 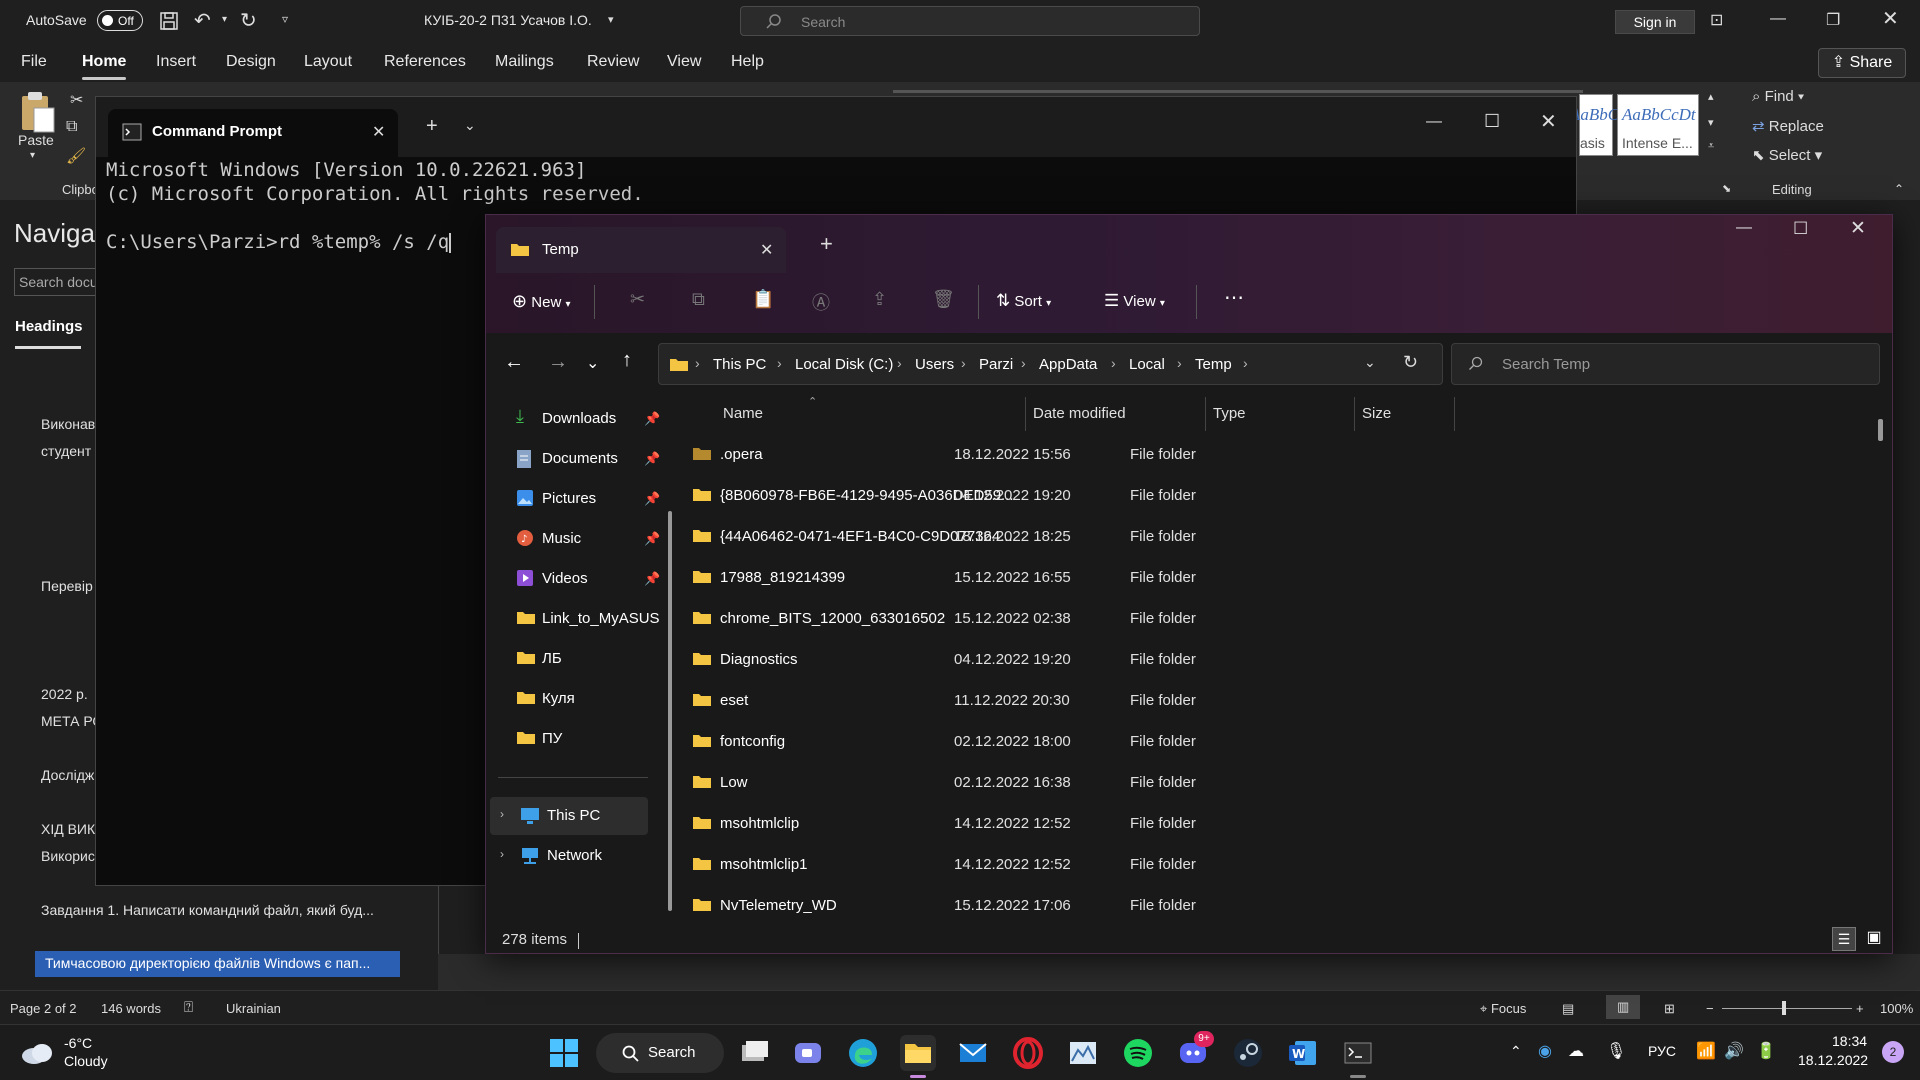 What do you see at coordinates (502, 814) in the screenshot?
I see `chevron-right-icon: ›` at bounding box center [502, 814].